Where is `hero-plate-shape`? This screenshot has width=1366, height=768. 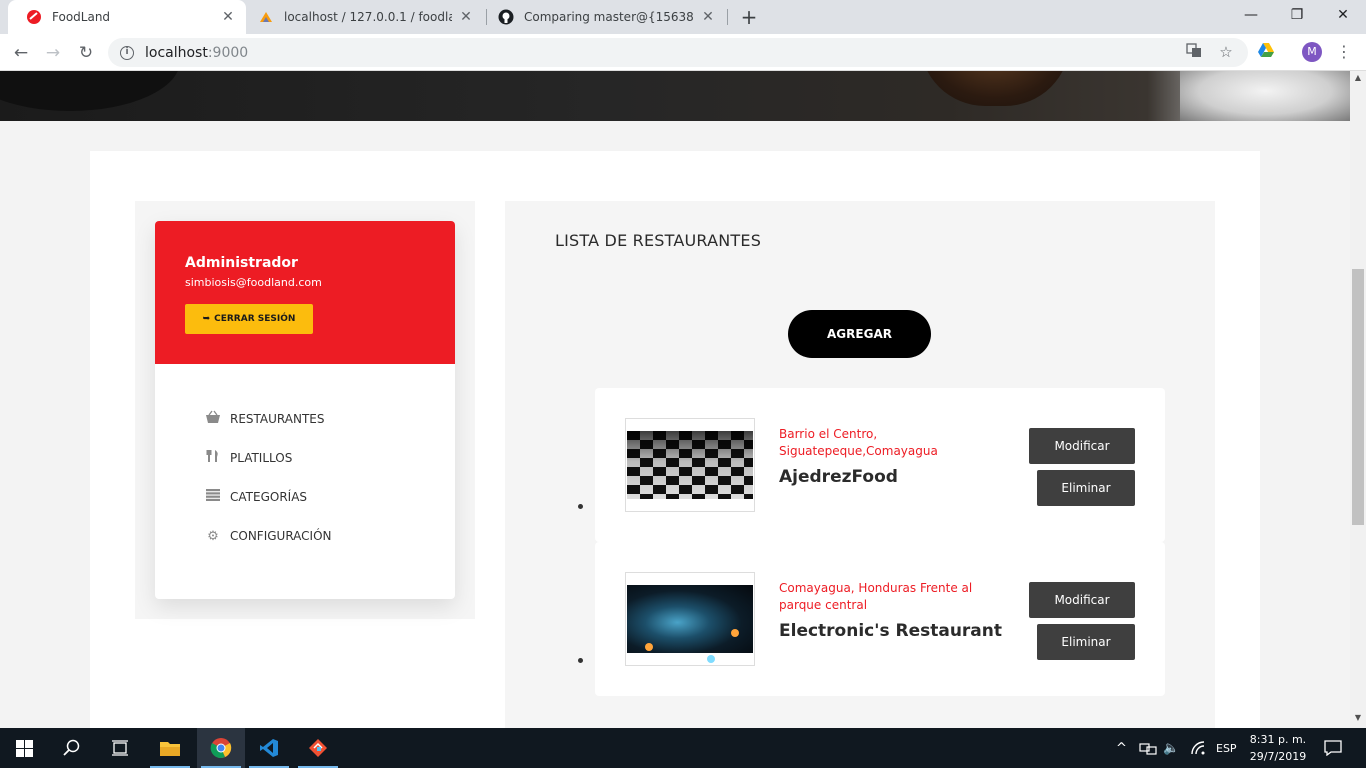 hero-plate-shape is located at coordinates (1265, 96).